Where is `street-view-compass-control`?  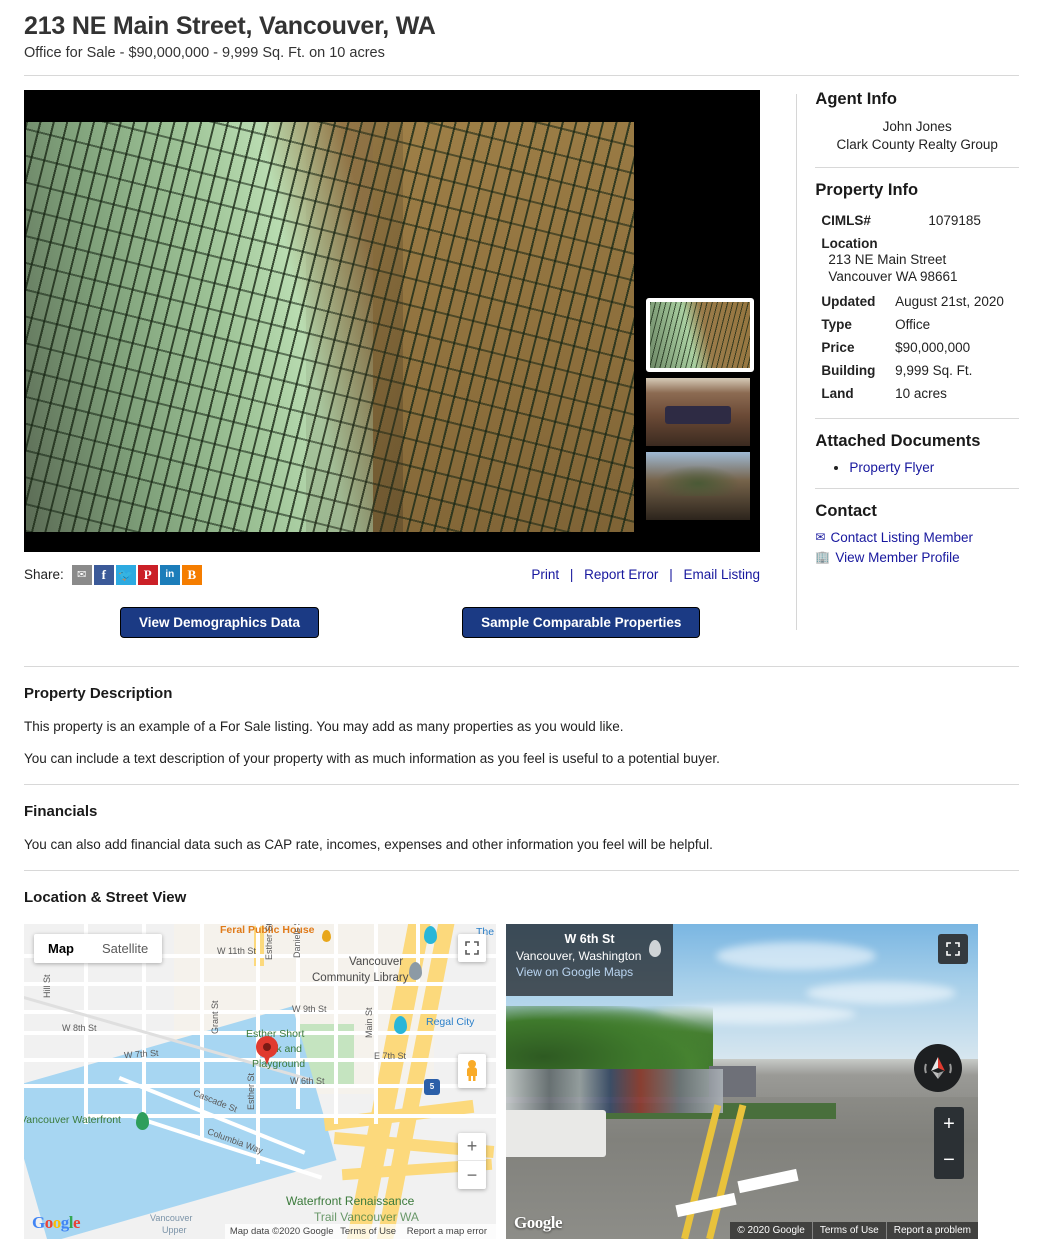
street-view-compass-control is located at coordinates (938, 1067).